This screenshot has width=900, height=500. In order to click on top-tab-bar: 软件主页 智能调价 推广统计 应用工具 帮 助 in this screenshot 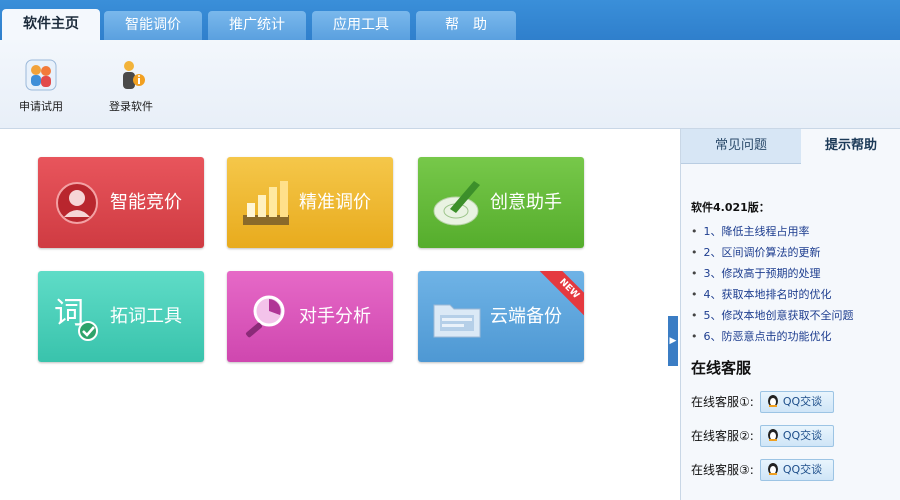, I will do `click(450, 20)`.